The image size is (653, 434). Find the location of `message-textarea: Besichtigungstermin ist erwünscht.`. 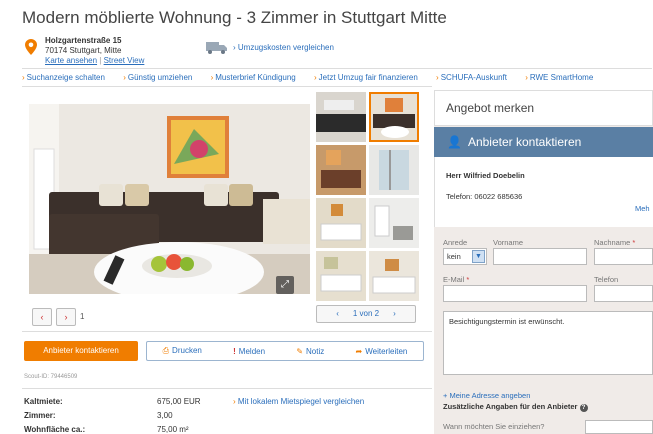

message-textarea: Besichtigungstermin ist erwünscht. is located at coordinates (548, 343).